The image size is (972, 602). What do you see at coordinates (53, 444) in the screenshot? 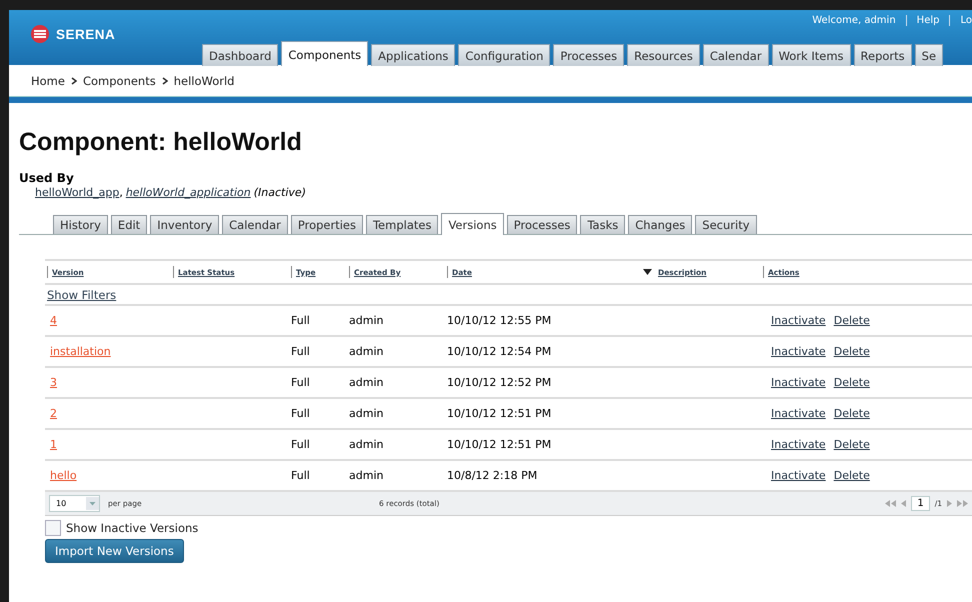
I see `version-link: 1` at bounding box center [53, 444].